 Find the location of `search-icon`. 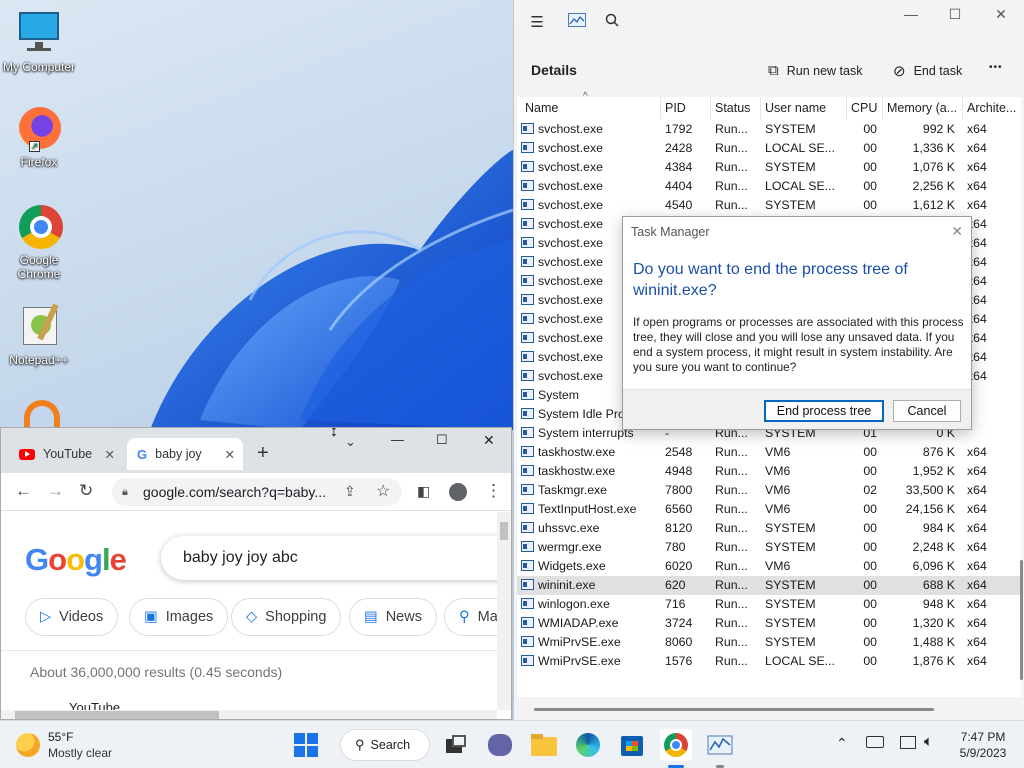

search-icon is located at coordinates (612, 22).